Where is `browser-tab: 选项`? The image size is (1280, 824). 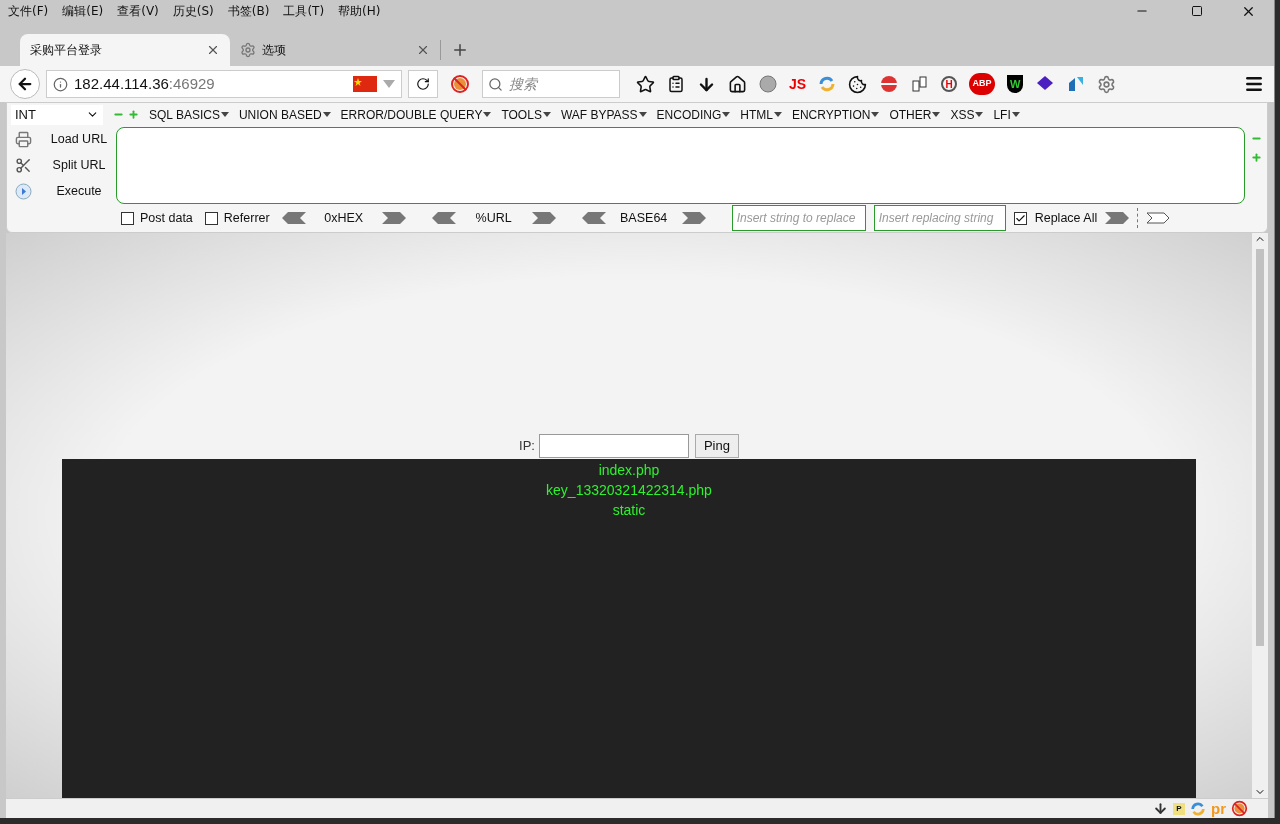
browser-tab: 选项 is located at coordinates (335, 50).